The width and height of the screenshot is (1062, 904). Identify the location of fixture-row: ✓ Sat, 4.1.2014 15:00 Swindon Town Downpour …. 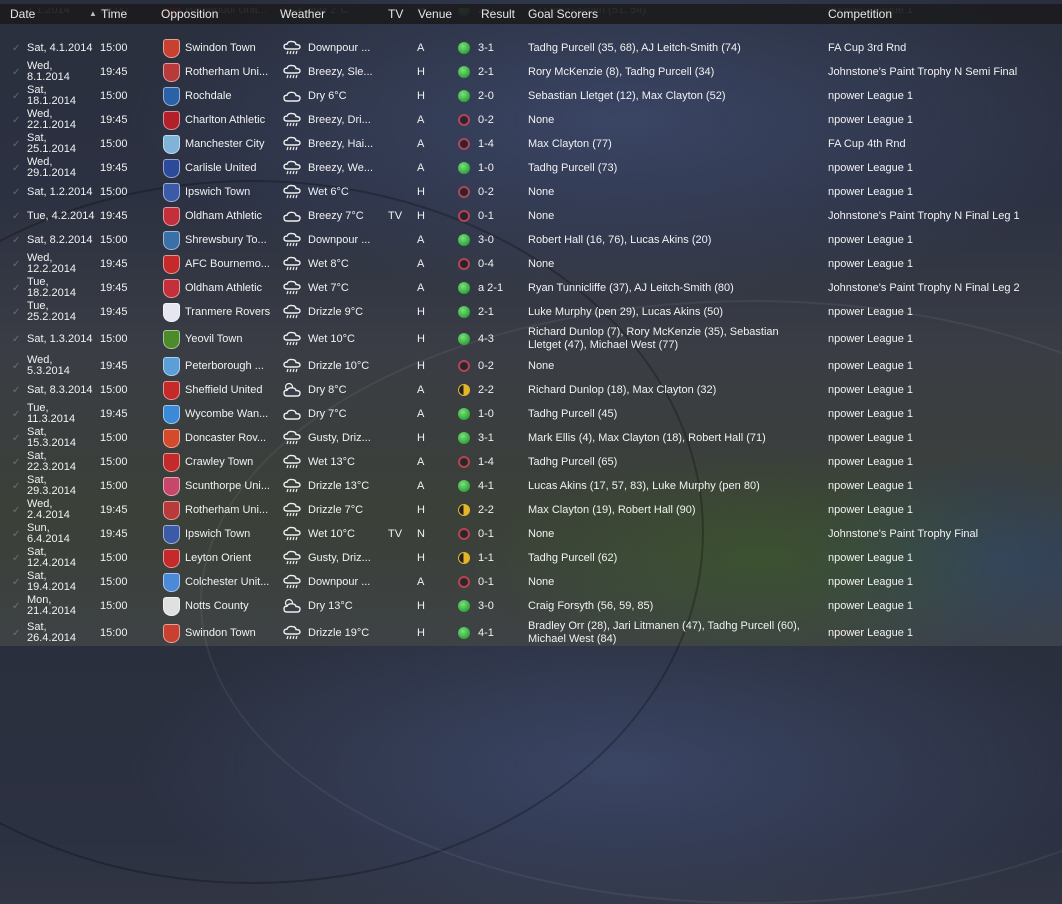
(531, 48).